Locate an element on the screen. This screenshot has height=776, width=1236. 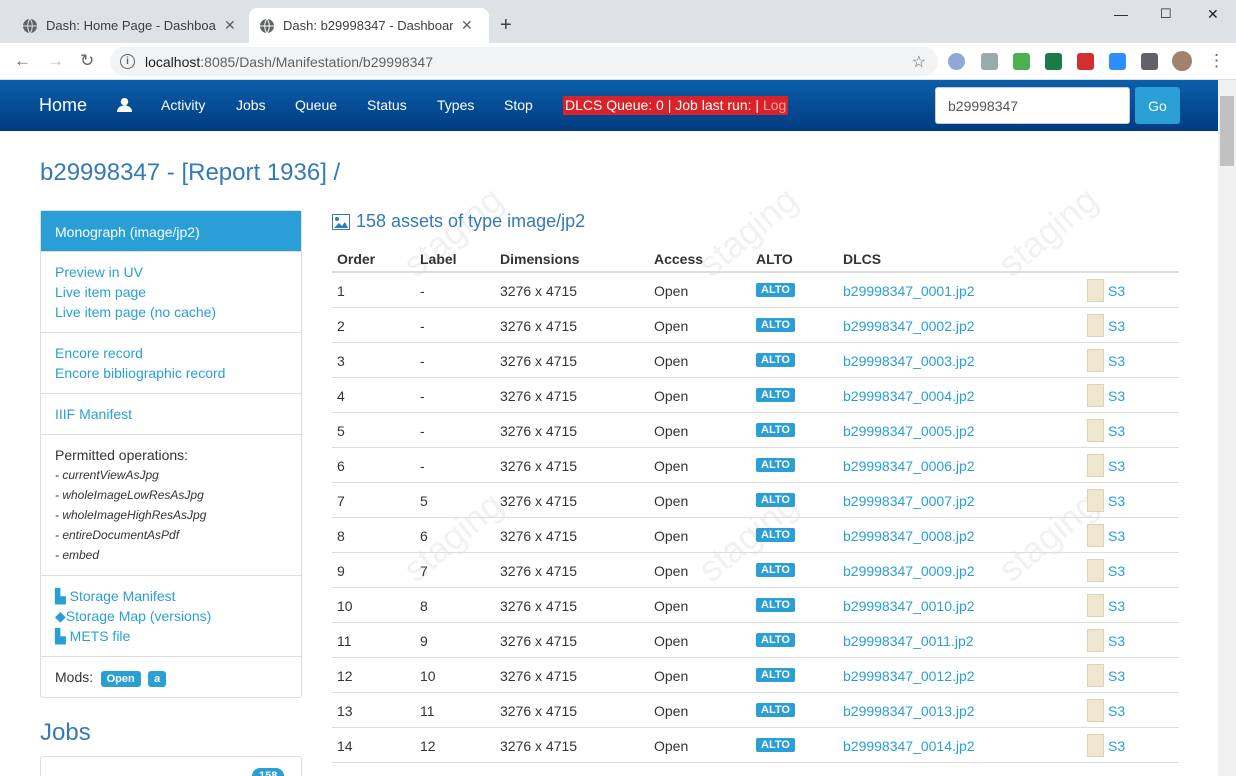
live-item-nocache-link: Live item page (no cache) is located at coordinates (171, 312).